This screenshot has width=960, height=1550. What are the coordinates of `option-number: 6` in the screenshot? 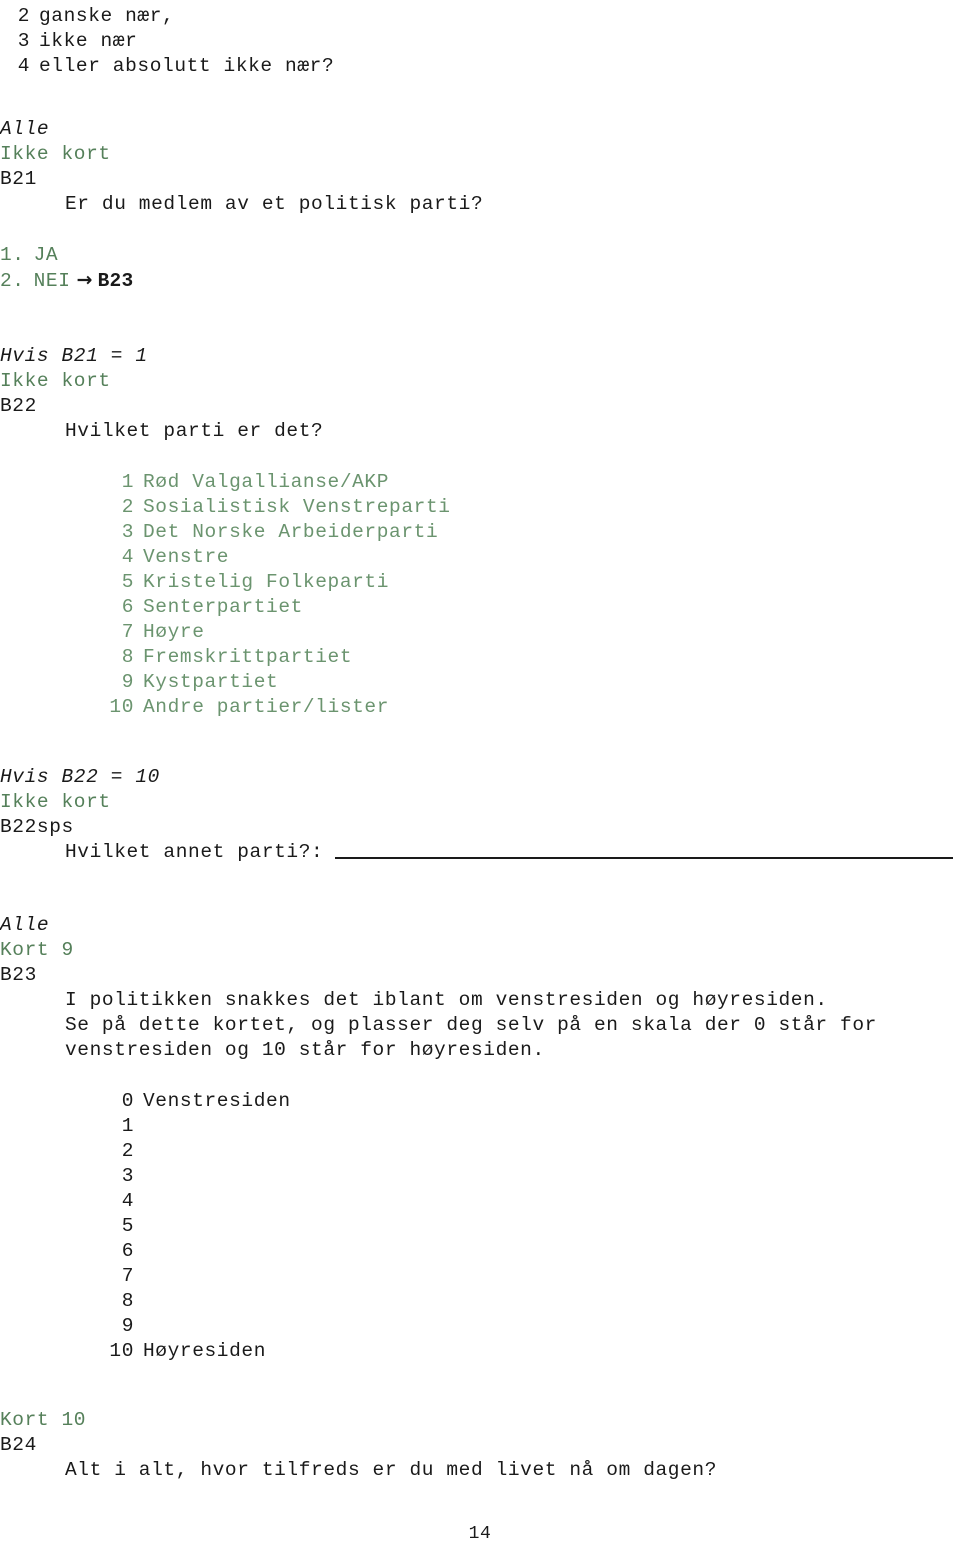 It's located at (127, 607).